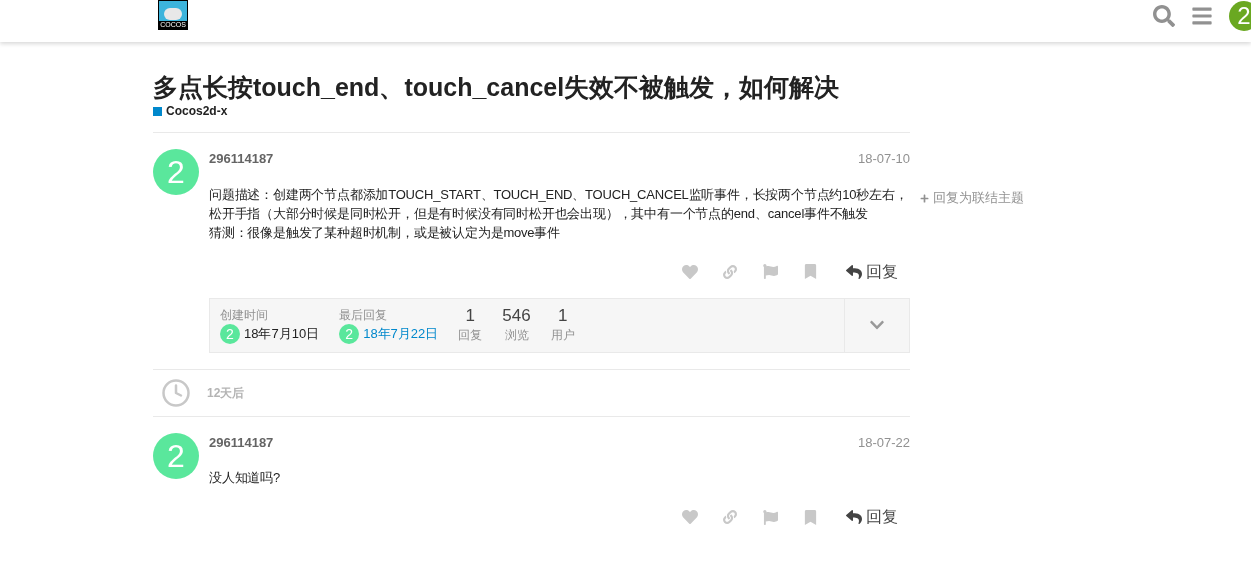  I want to click on stat-label: 浏览, so click(516, 335).